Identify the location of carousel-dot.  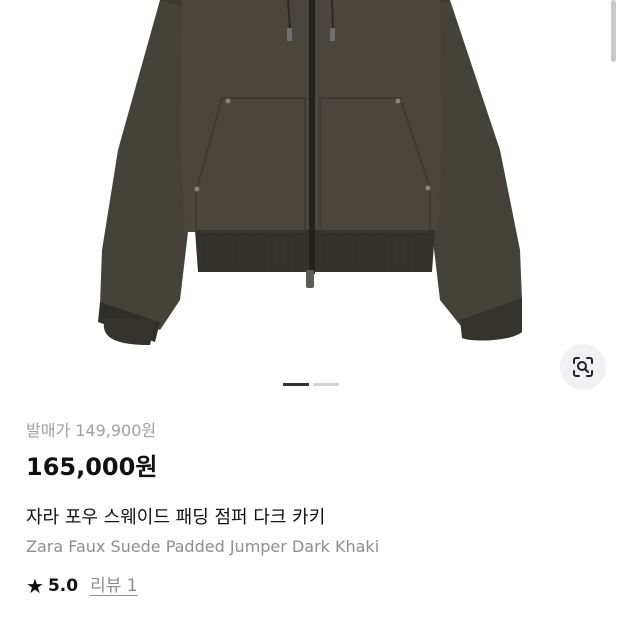
(326, 384).